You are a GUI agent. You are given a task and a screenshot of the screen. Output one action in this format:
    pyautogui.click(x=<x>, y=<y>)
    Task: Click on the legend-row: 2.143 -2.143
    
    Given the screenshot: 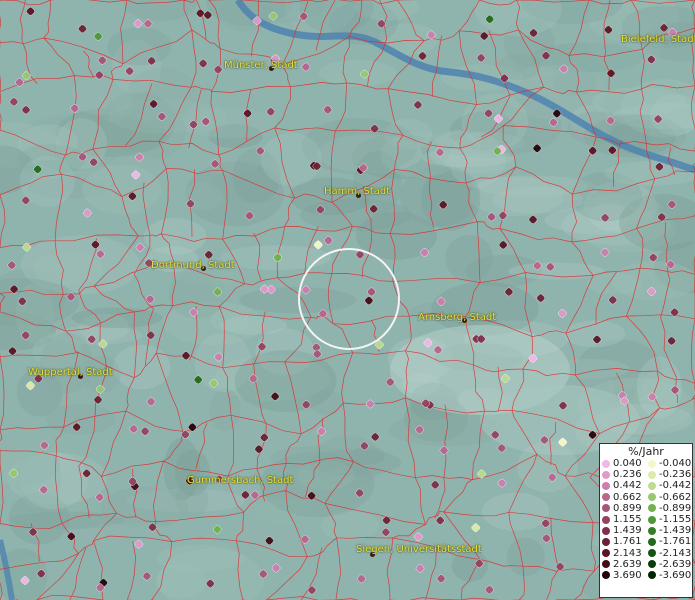 What is the action you would take?
    pyautogui.click(x=646, y=553)
    